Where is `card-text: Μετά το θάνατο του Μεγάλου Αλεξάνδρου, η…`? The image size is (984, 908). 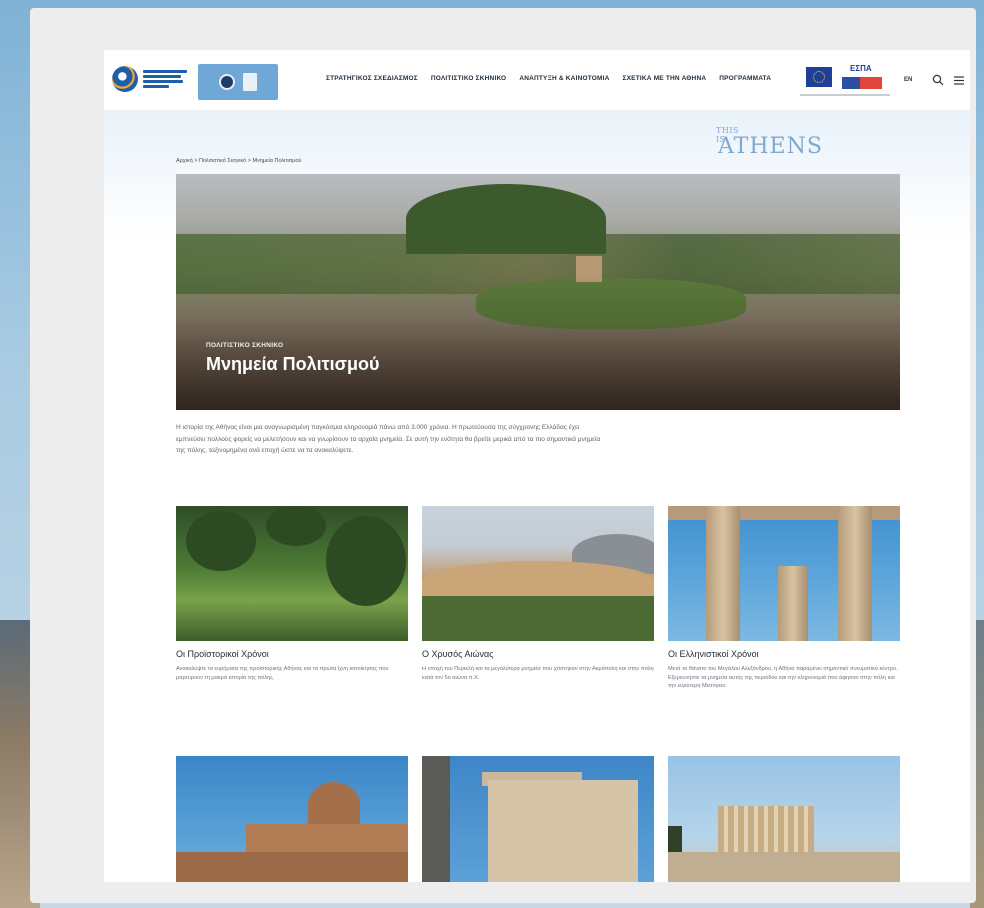
card-text: Μετά το θάνατο του Μεγάλου Αλεξάνδρου, η… is located at coordinates (783, 678).